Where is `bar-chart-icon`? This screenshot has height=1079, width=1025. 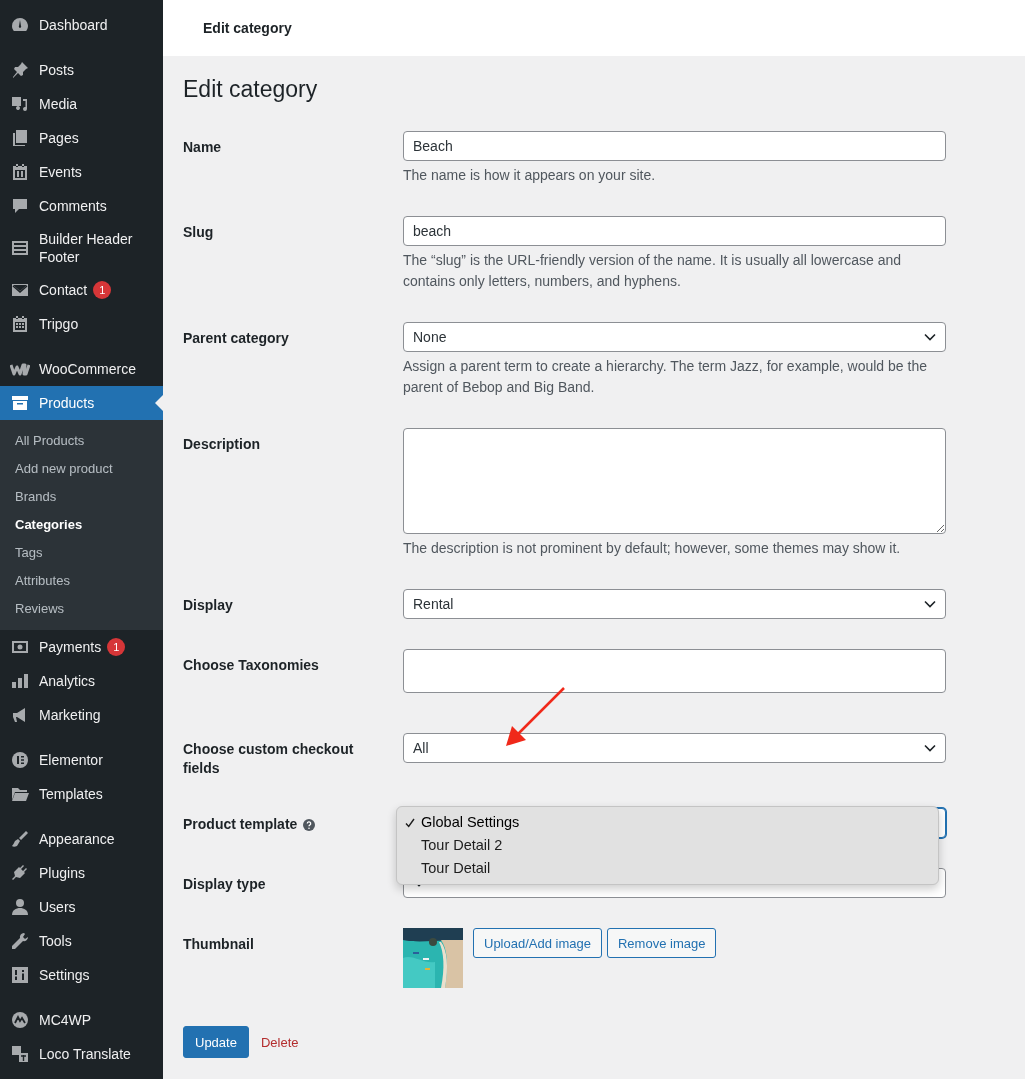
bar-chart-icon is located at coordinates (20, 681).